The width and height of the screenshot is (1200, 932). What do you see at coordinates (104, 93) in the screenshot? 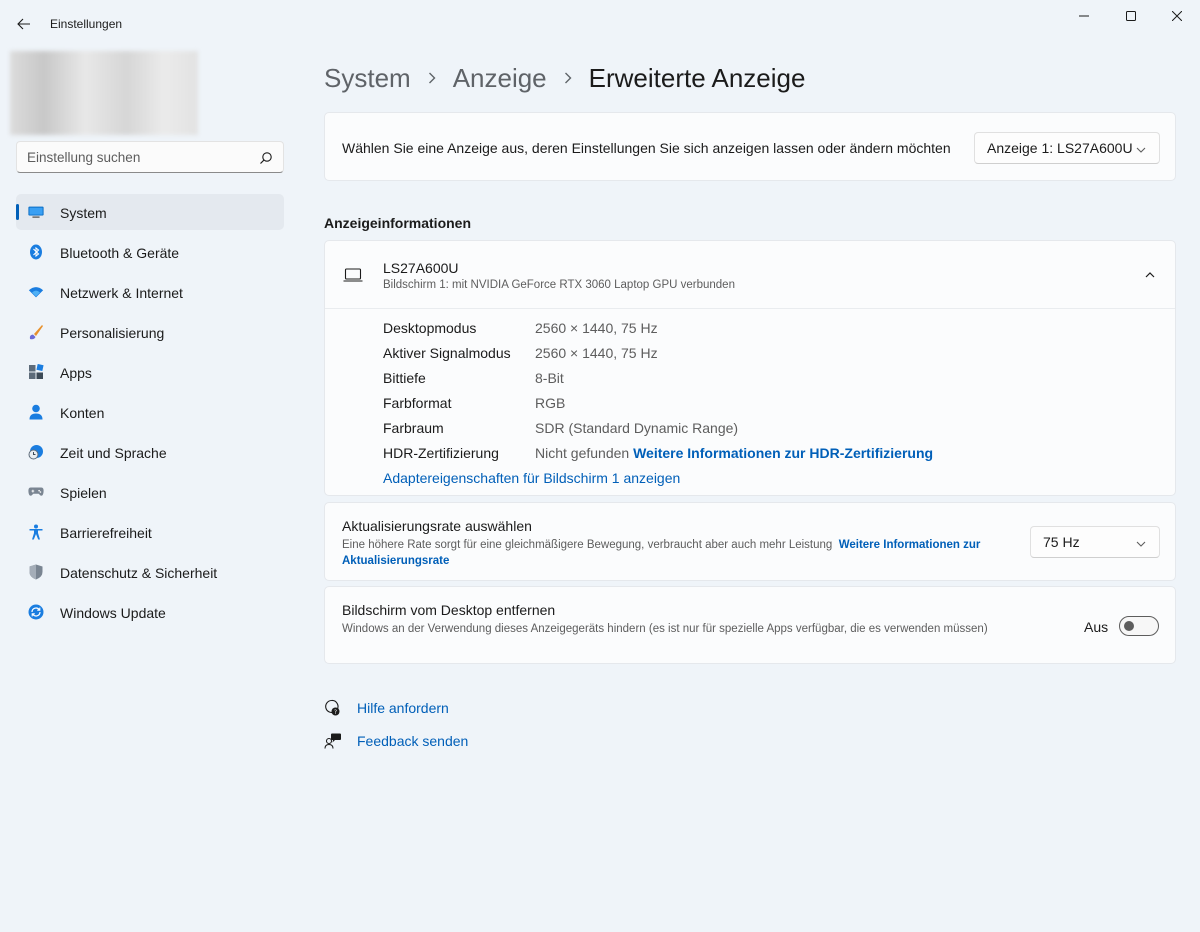
I see `user-avatar` at bounding box center [104, 93].